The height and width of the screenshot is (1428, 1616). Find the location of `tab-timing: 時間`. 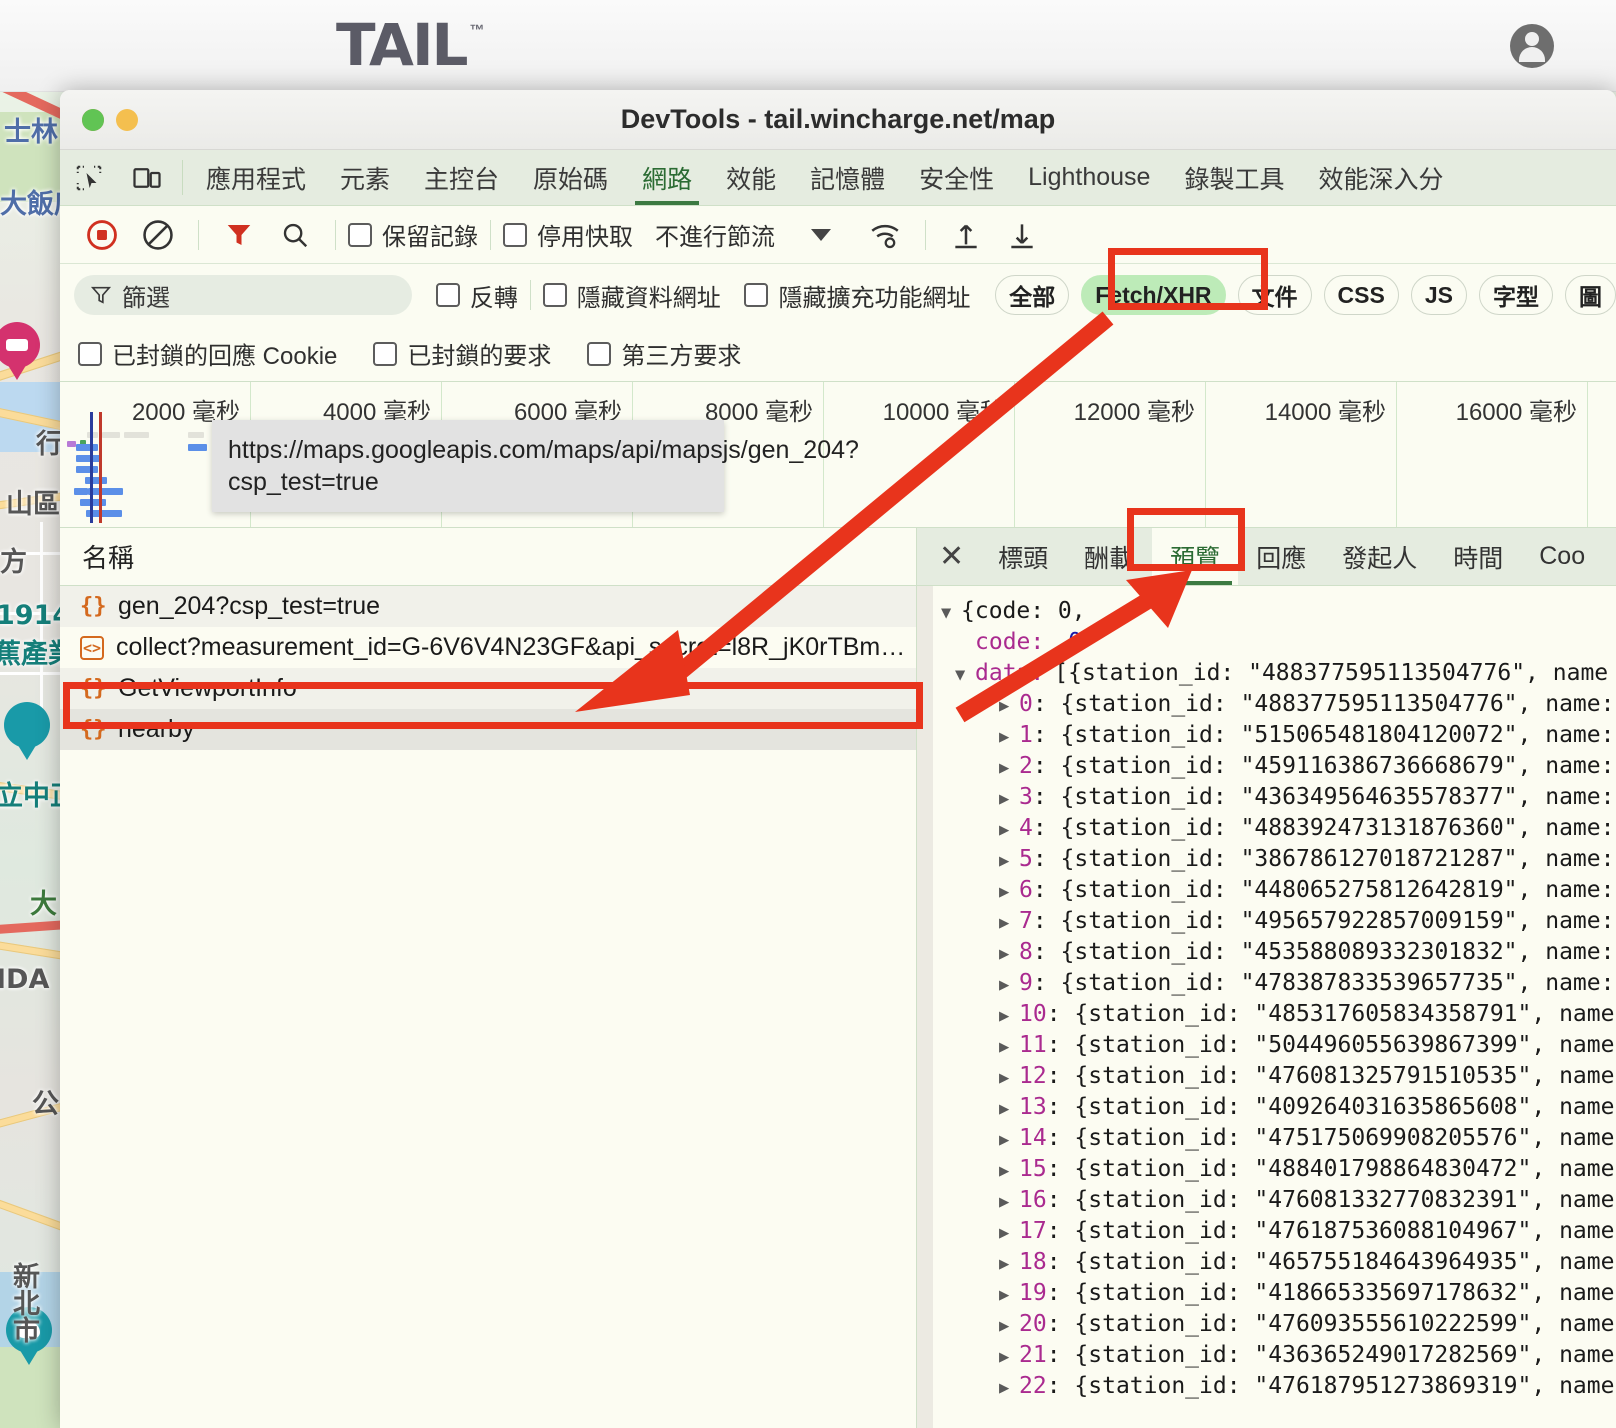

tab-timing: 時間 is located at coordinates (1478, 556).